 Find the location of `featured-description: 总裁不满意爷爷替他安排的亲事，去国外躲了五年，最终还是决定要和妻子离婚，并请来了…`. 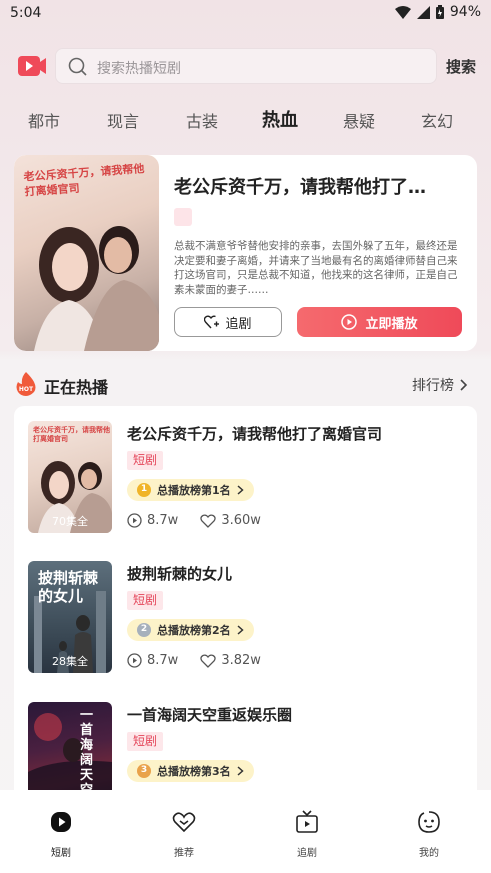

featured-description: 总裁不满意爷爷替他安排的亲事，去国外躲了五年，最终还是决定要和妻子离婚，并请来了… is located at coordinates (316, 268).